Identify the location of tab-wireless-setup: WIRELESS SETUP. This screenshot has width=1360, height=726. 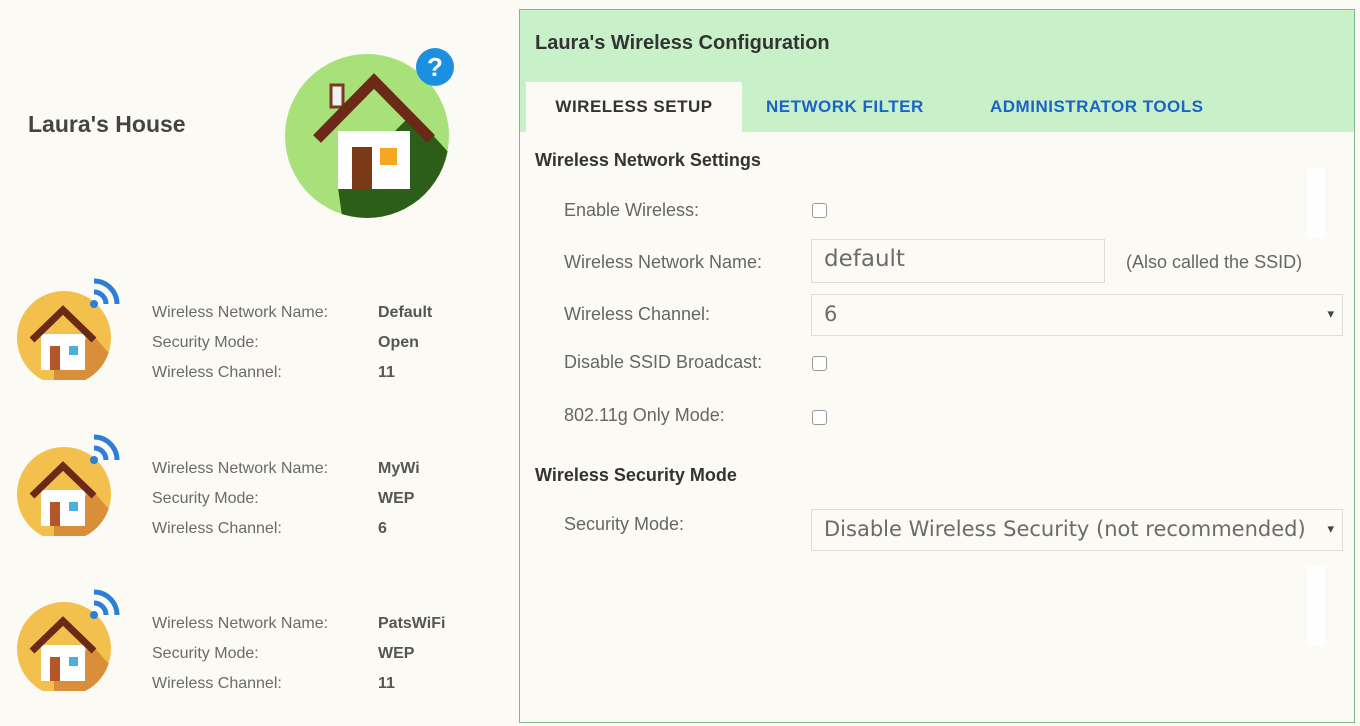
(634, 107).